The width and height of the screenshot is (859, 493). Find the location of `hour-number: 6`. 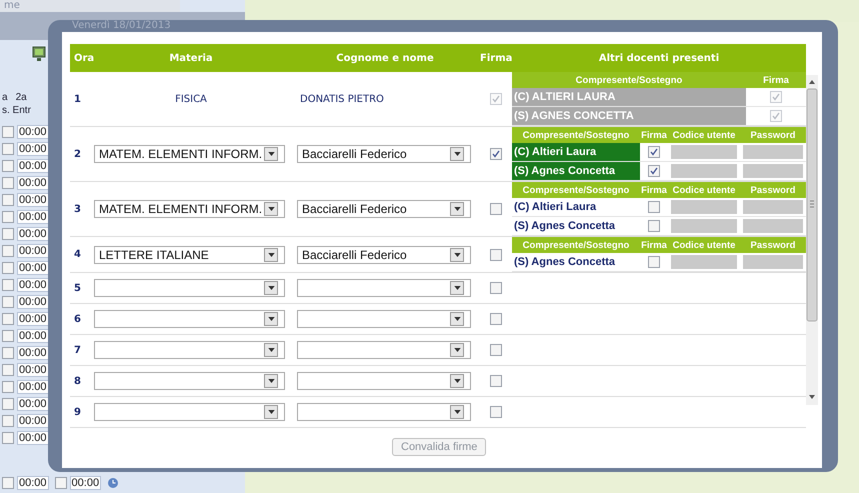

hour-number: 6 is located at coordinates (77, 319).